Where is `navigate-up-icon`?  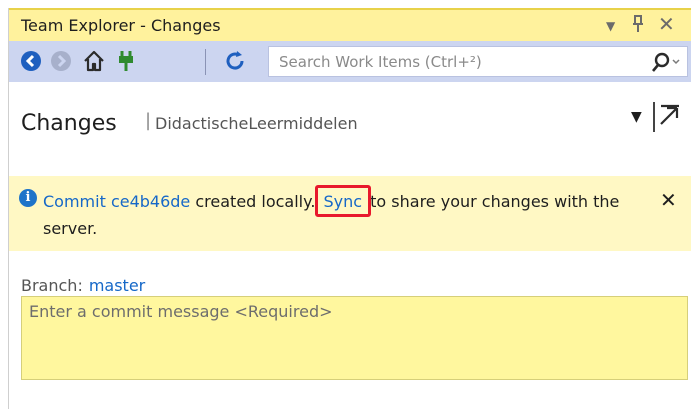
navigate-up-icon is located at coordinates (669, 117).